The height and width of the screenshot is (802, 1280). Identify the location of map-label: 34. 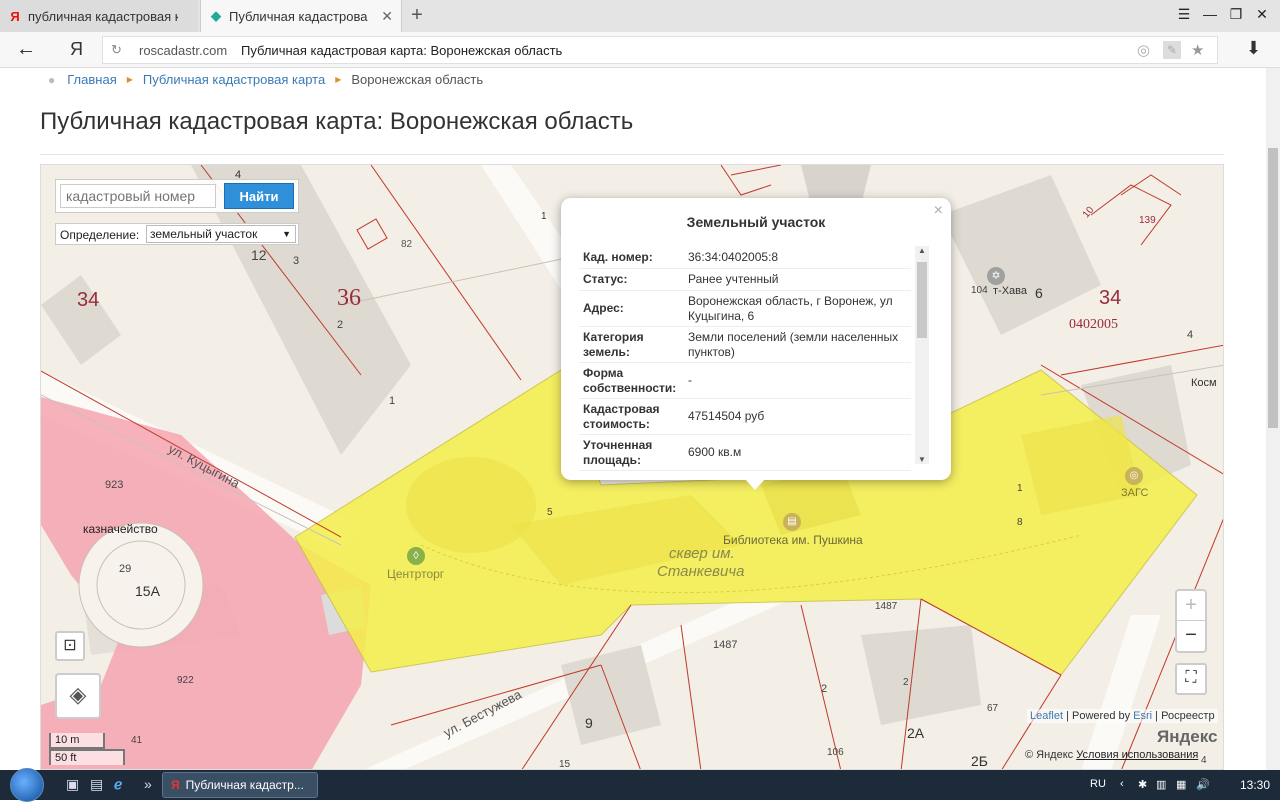
(88, 300).